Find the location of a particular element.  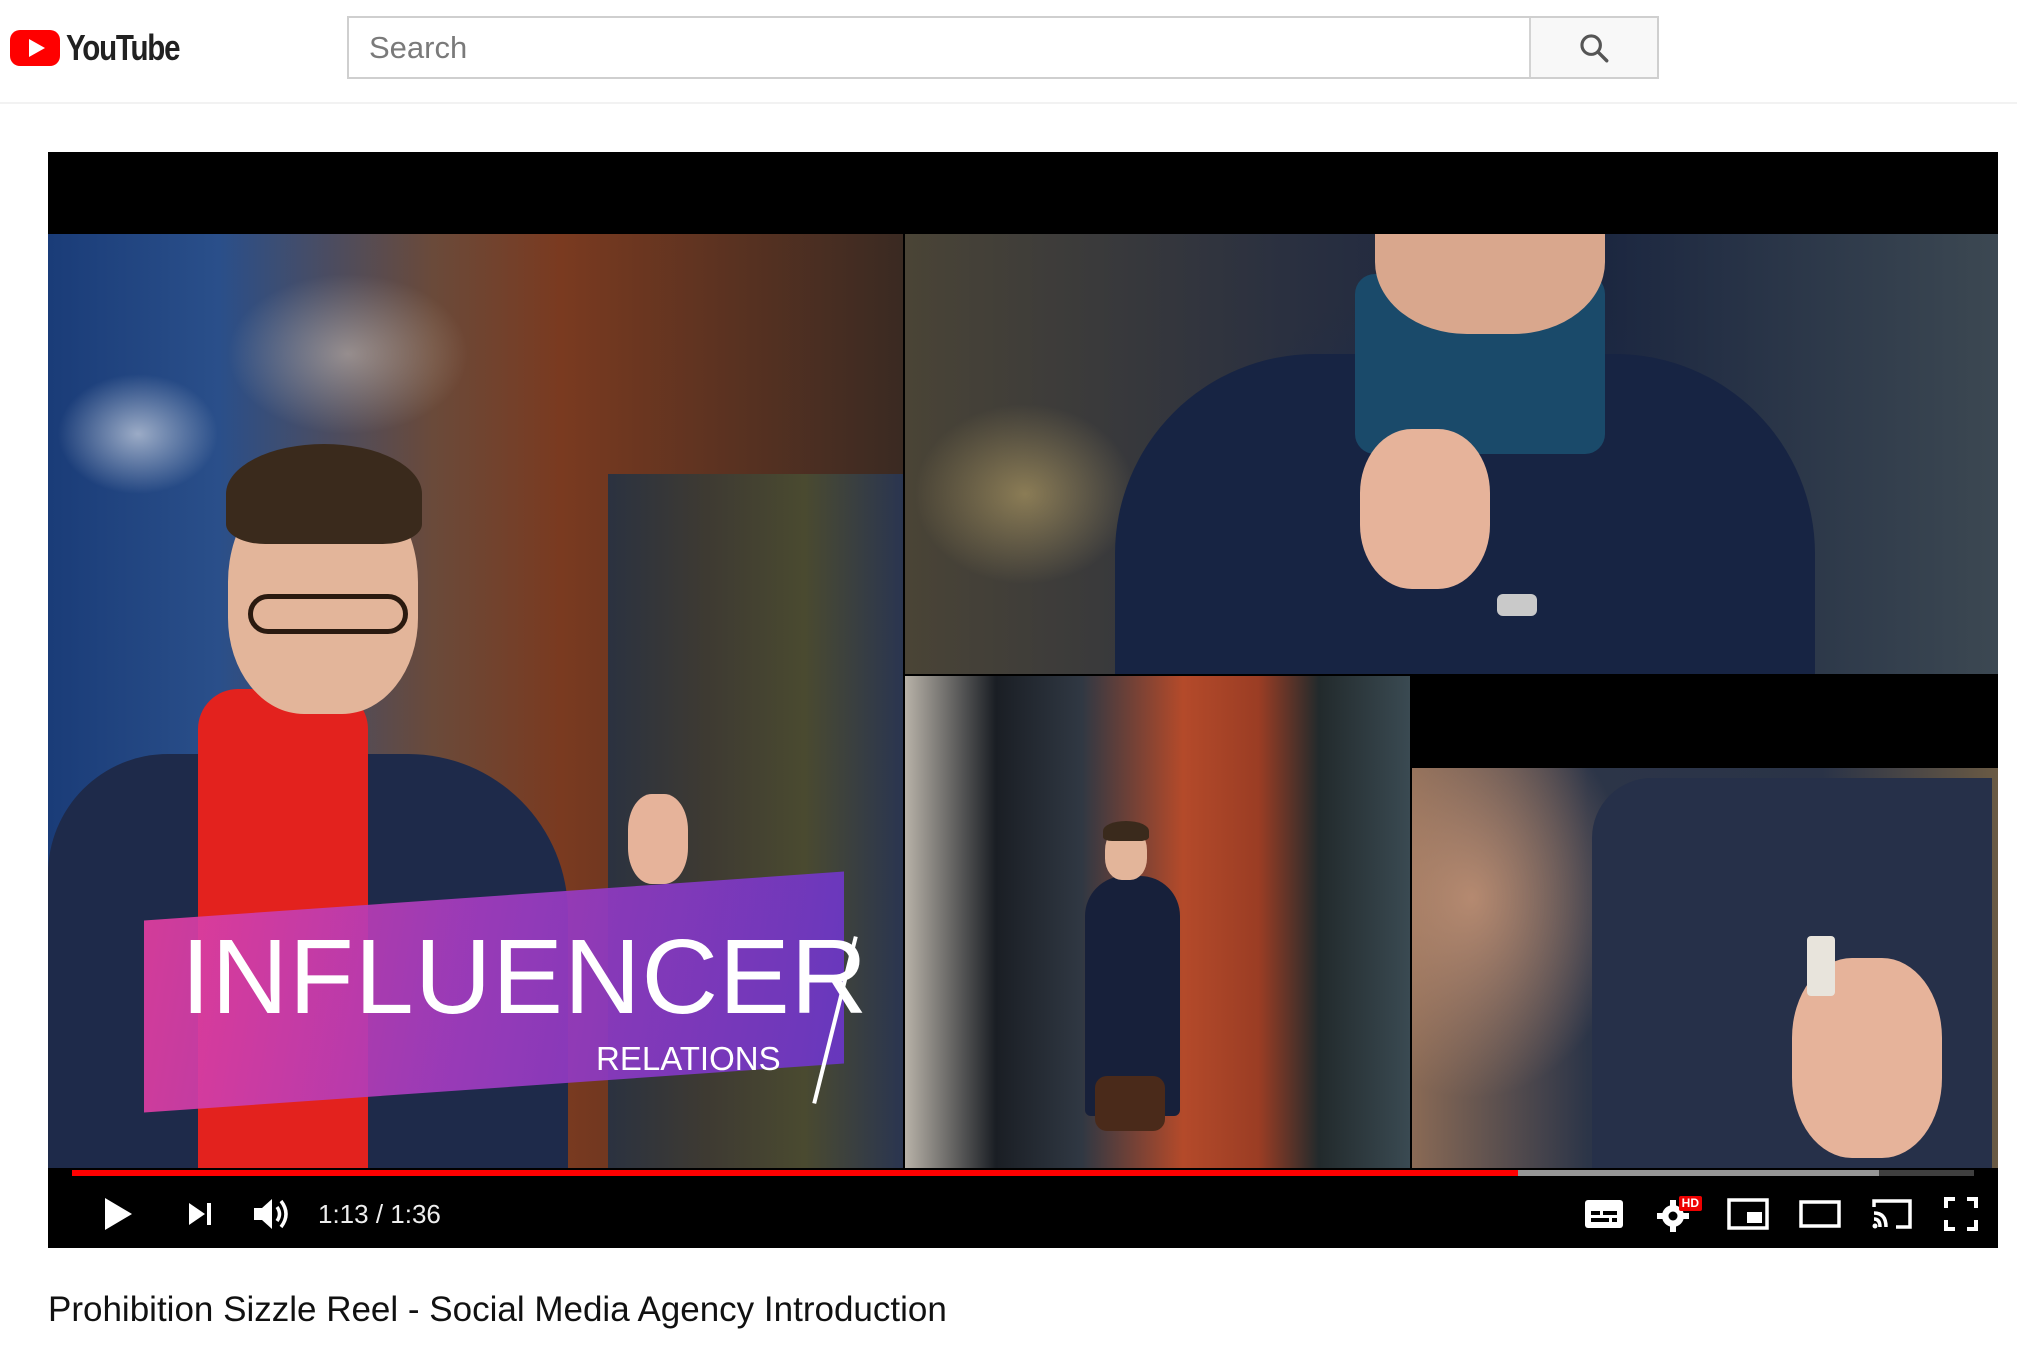

time-display: 1:13 / 1:36 is located at coordinates (379, 1214).